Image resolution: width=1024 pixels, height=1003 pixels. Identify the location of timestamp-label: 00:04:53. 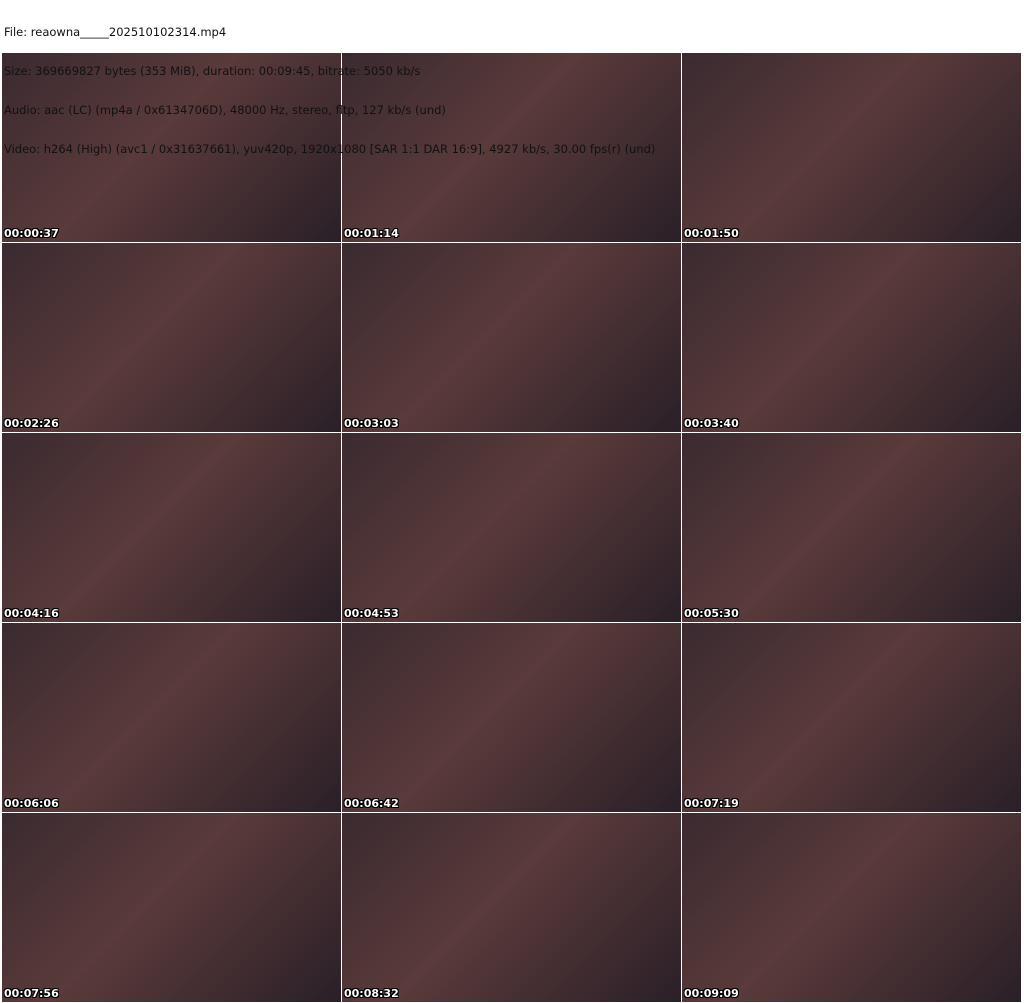
(371, 613).